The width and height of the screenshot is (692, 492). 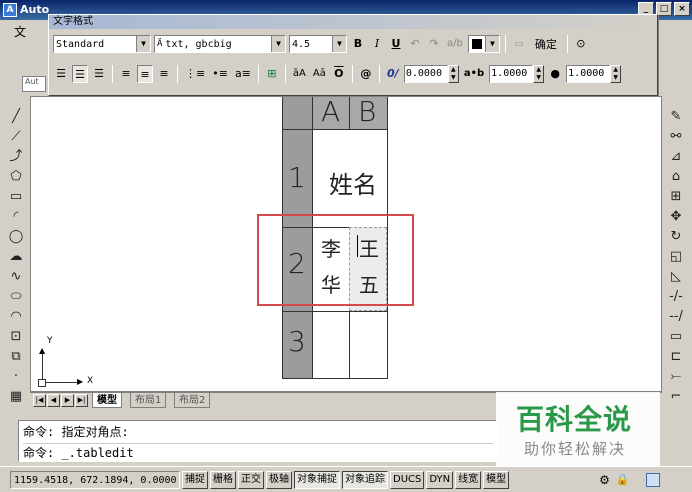 I want to click on tray-settings-icon: ⚙, so click(x=604, y=480).